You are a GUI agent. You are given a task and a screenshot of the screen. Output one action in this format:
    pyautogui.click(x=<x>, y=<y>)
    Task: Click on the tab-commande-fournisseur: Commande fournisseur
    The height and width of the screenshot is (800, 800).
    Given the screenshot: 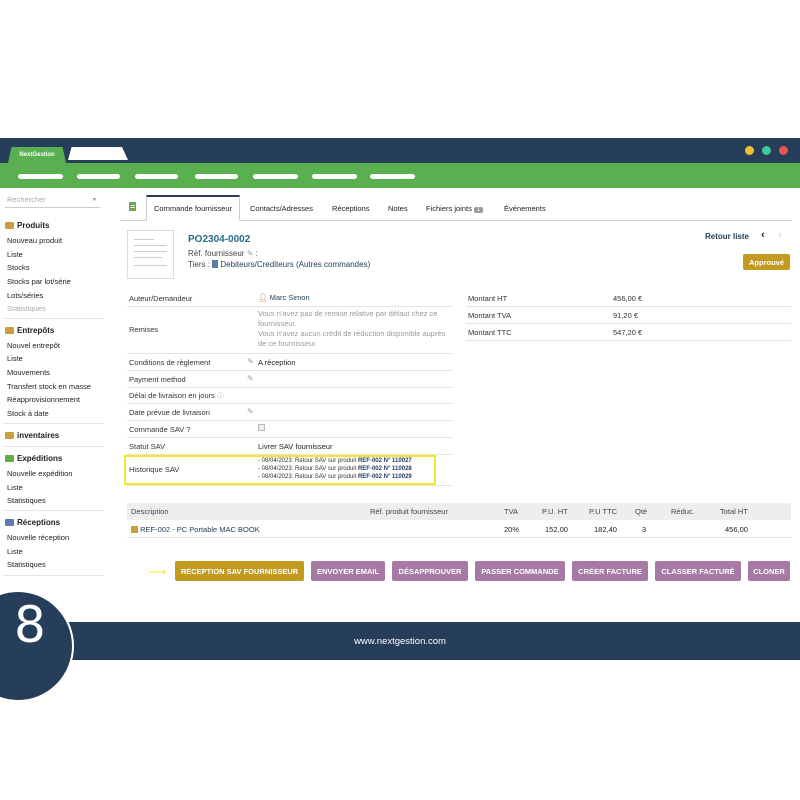 What is the action you would take?
    pyautogui.click(x=193, y=208)
    